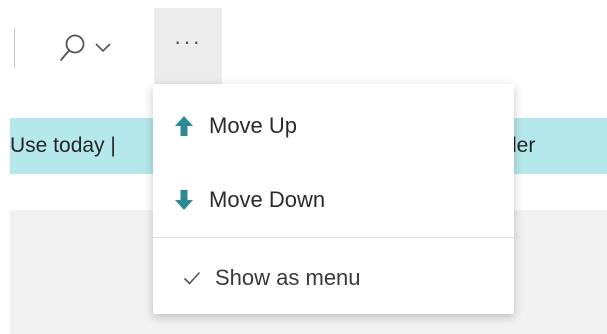 This screenshot has height=334, width=607. Describe the element at coordinates (333, 237) in the screenshot. I see `menu-divider` at that location.